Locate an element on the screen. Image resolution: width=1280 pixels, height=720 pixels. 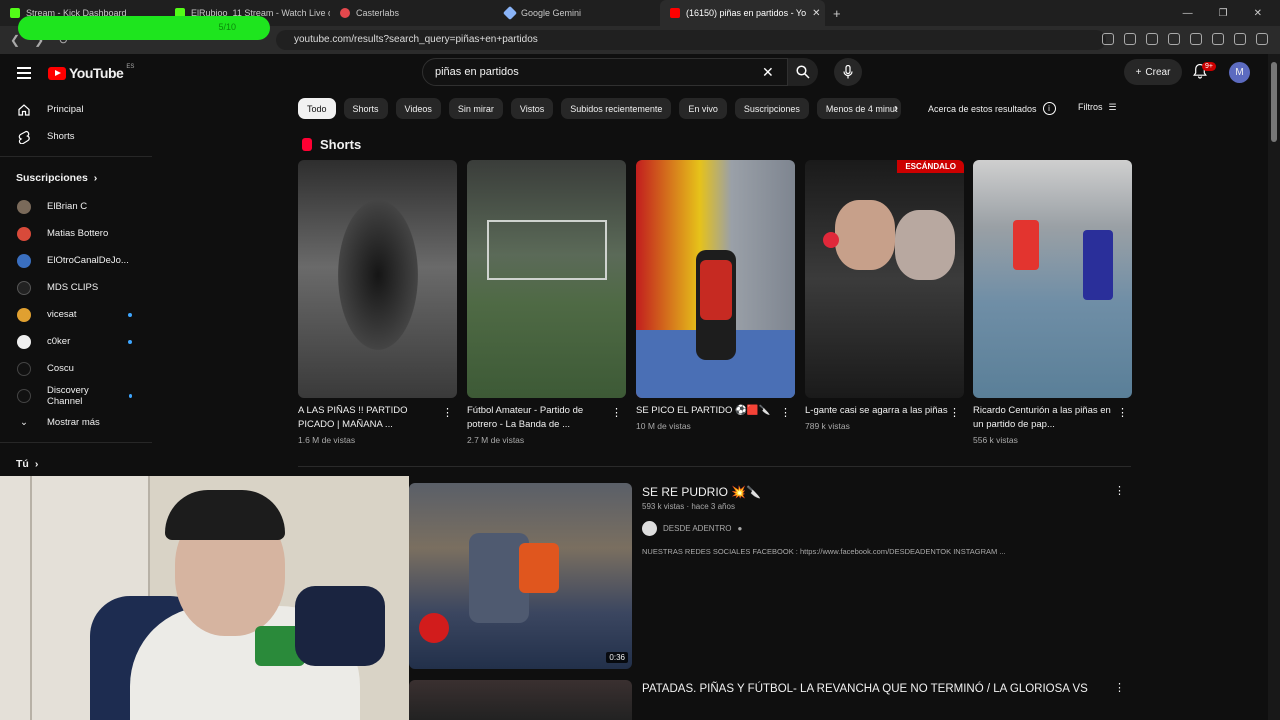
sidebar-item-shorts: Shorts is located at coordinates (76, 136).